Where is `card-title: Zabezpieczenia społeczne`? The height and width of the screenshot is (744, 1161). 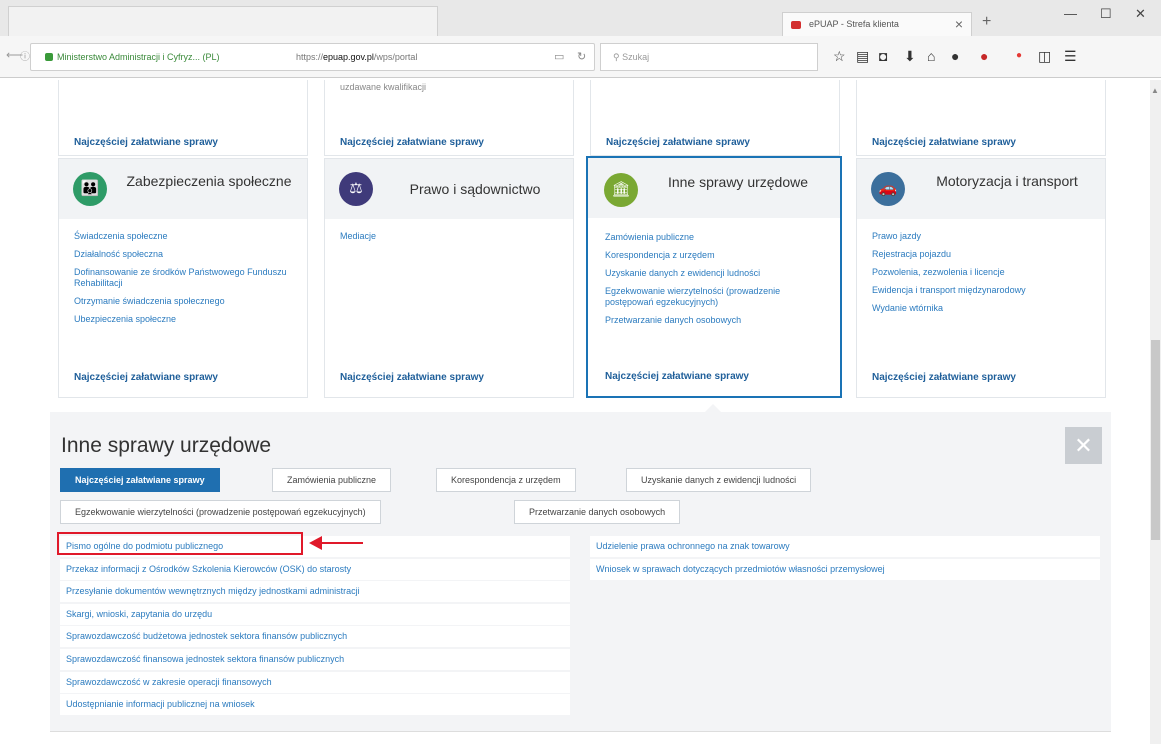 card-title: Zabezpieczenia społeczne is located at coordinates (209, 181).